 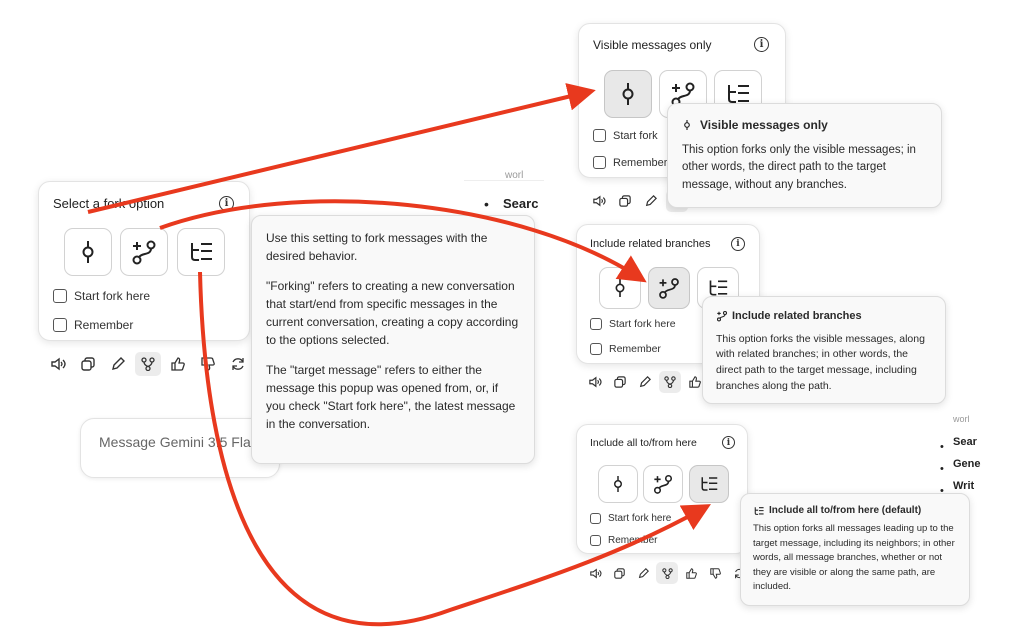 I want to click on tooltip-header: Include all to/from here (default), so click(x=855, y=510).